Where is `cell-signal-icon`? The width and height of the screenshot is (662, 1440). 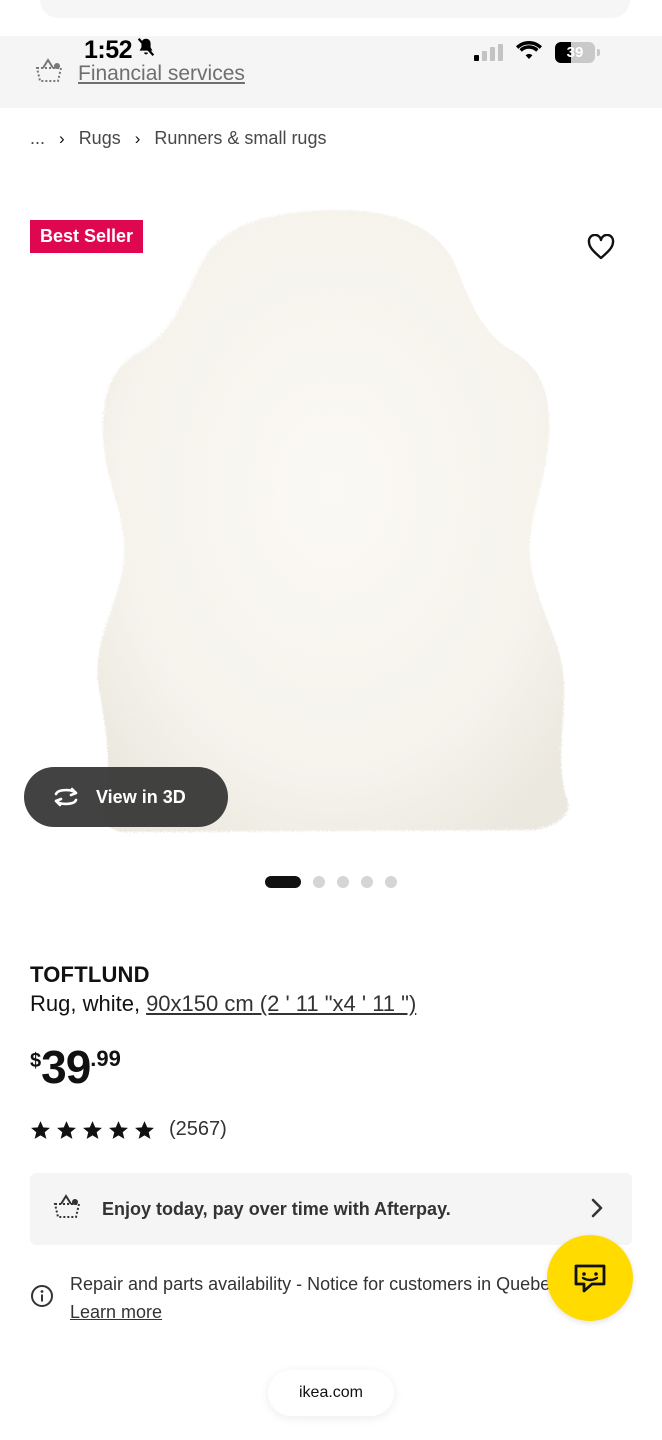
cell-signal-icon is located at coordinates (488, 52).